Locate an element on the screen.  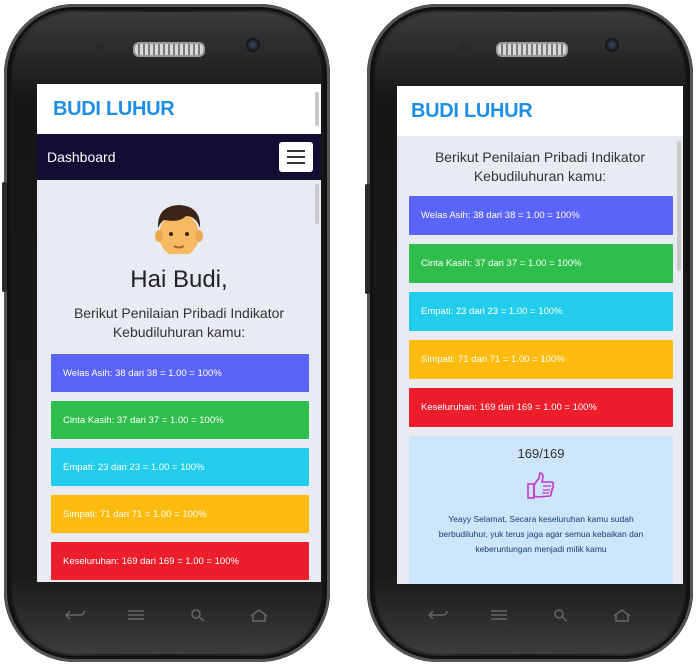
hamburger-icon is located at coordinates (296, 157).